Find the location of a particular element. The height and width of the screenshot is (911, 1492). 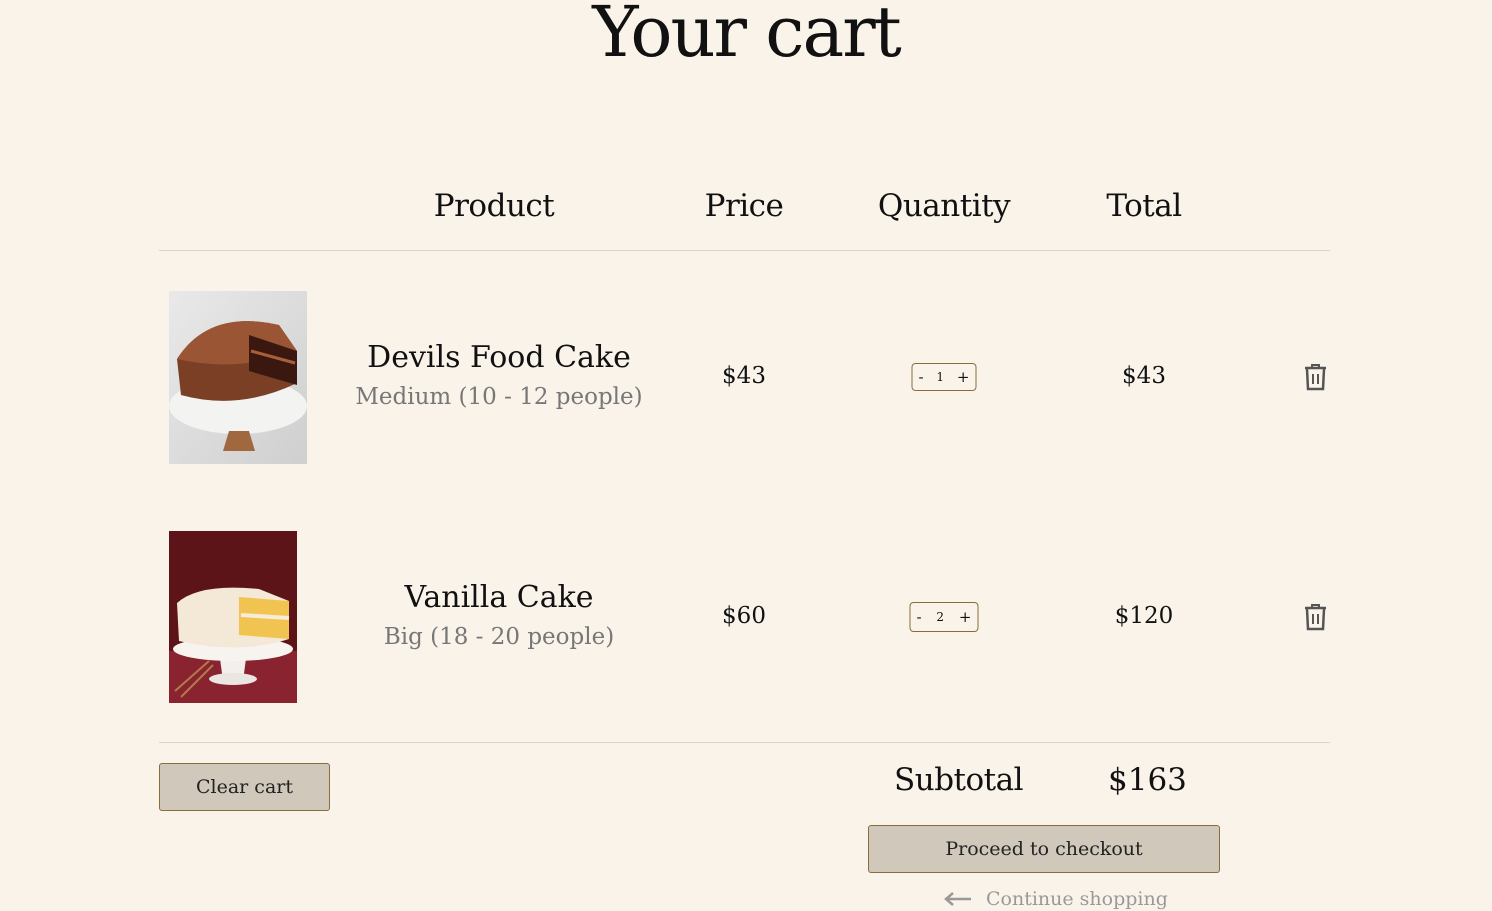

chocolate-cake-image is located at coordinates (238, 377).